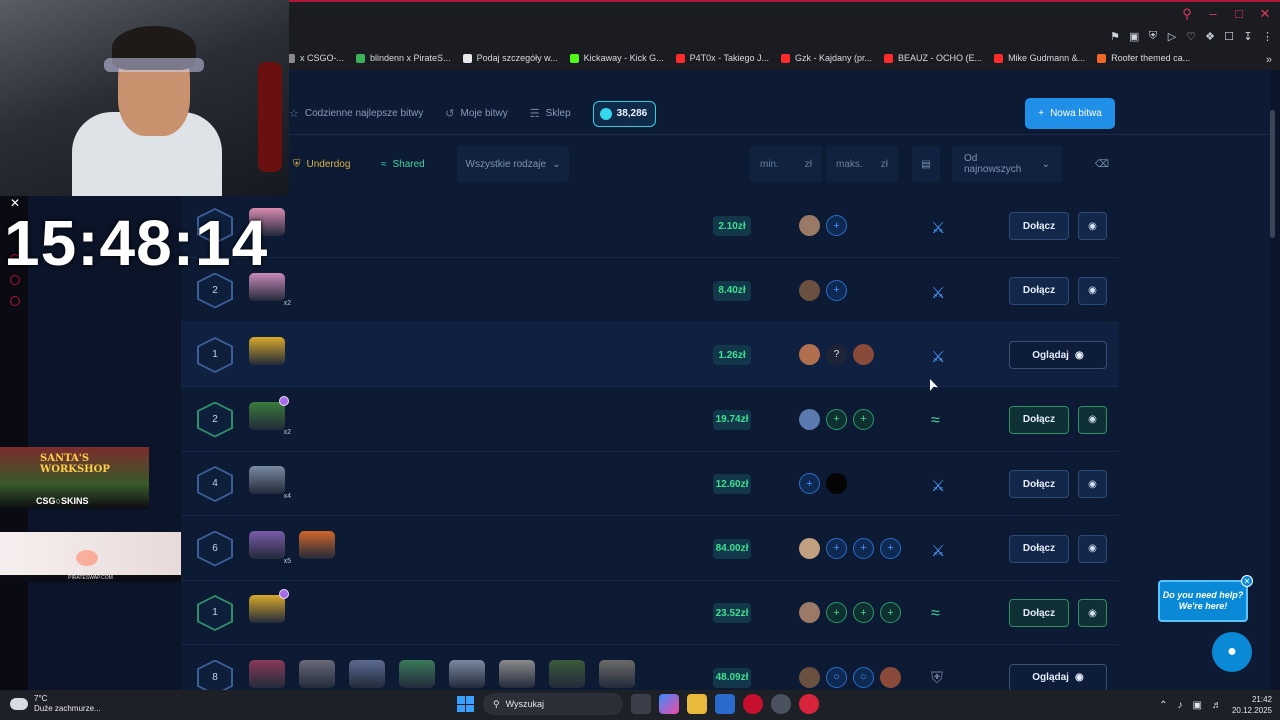 The width and height of the screenshot is (1280, 720). What do you see at coordinates (1203, 601) in the screenshot?
I see `help-chat-bubble: Do you need help? We're here!` at bounding box center [1203, 601].